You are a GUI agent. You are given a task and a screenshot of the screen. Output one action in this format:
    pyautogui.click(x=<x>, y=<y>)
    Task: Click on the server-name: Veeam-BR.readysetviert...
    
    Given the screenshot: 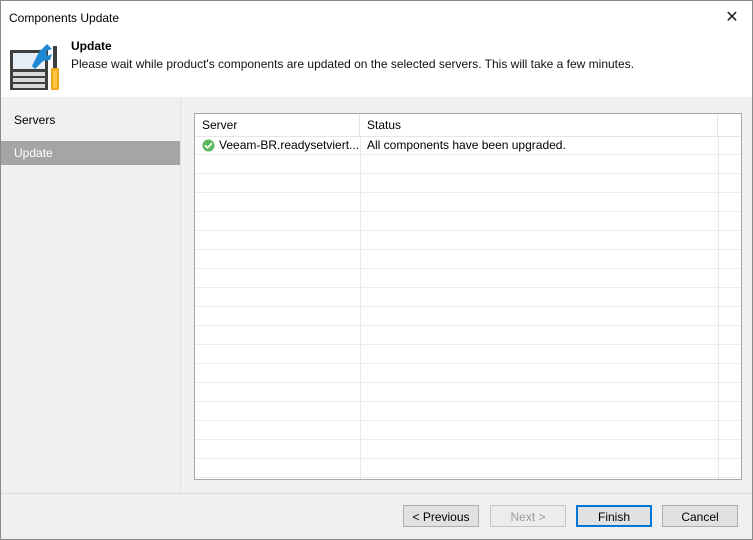 What is the action you would take?
    pyautogui.click(x=289, y=145)
    